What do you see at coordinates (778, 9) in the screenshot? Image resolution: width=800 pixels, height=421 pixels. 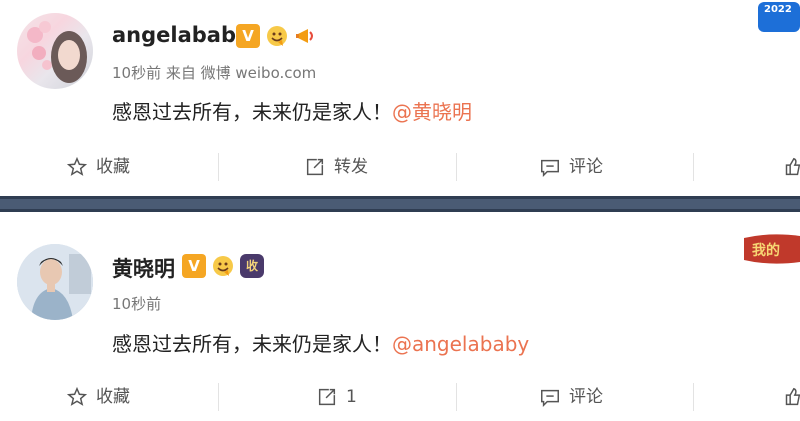 I see `corner-badge-label: 2022` at bounding box center [778, 9].